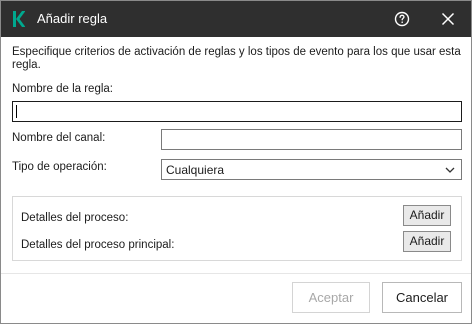  Describe the element at coordinates (16, 111) in the screenshot. I see `text-cursor` at that location.